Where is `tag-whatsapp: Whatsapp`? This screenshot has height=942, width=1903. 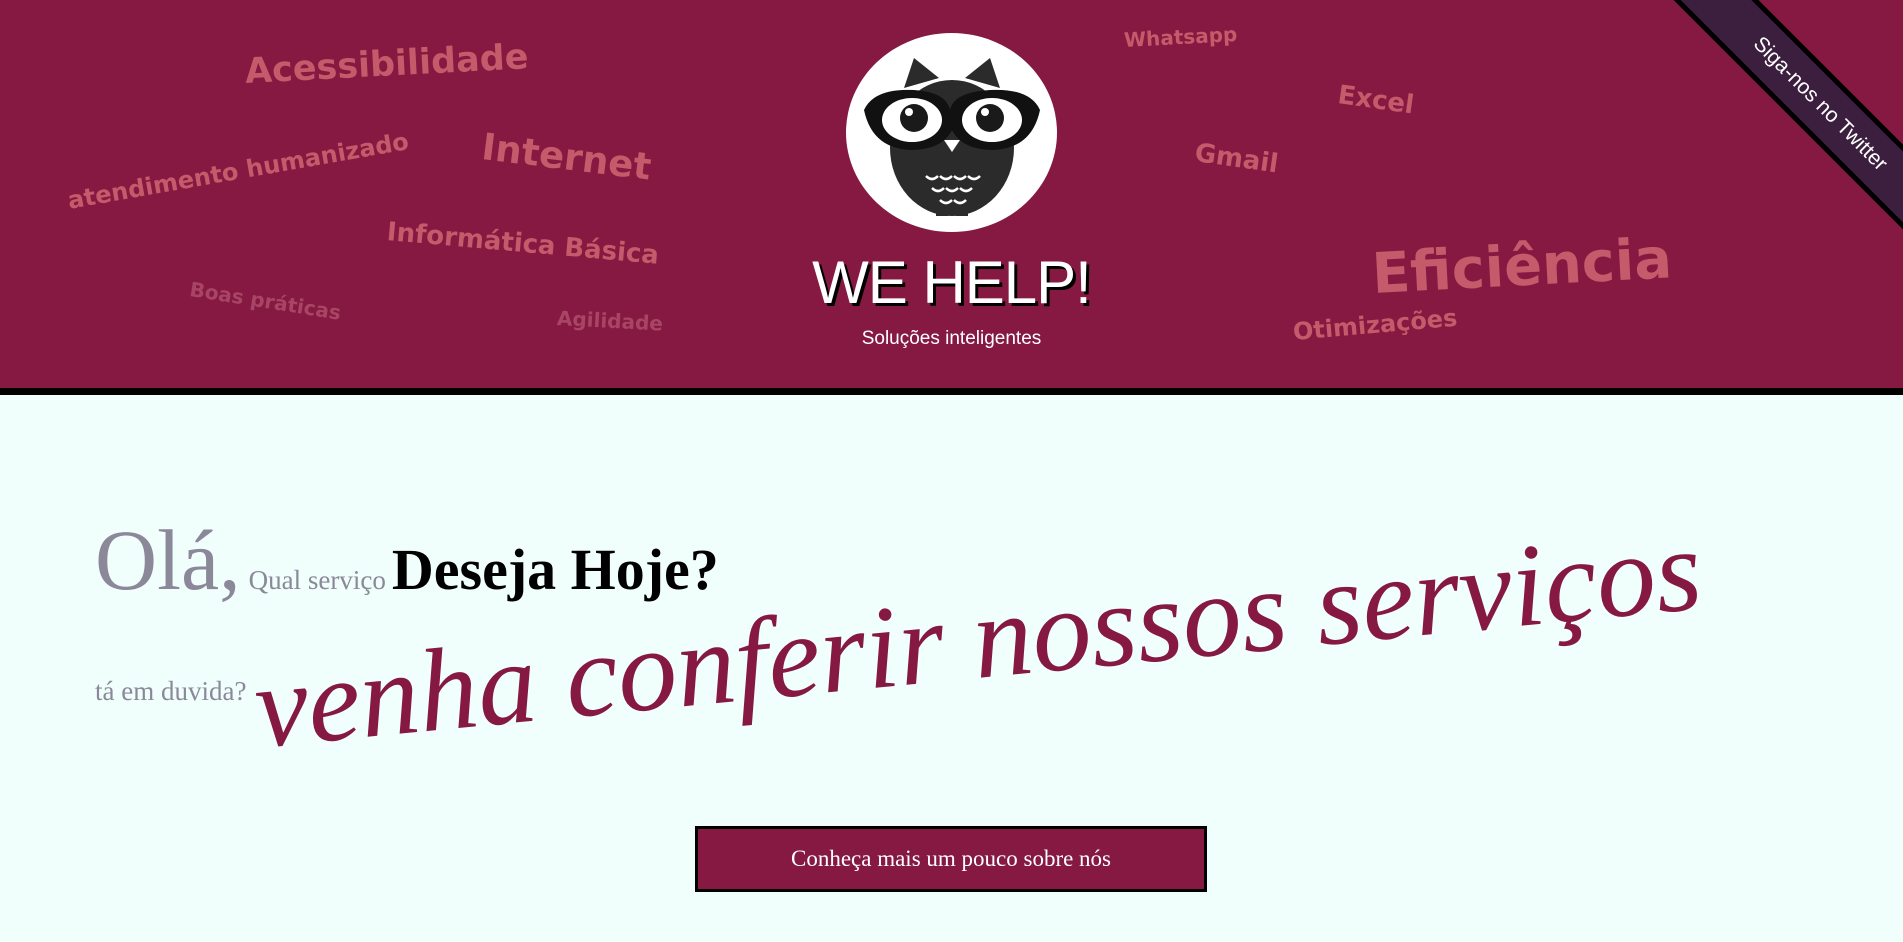
tag-whatsapp: Whatsapp is located at coordinates (1180, 37).